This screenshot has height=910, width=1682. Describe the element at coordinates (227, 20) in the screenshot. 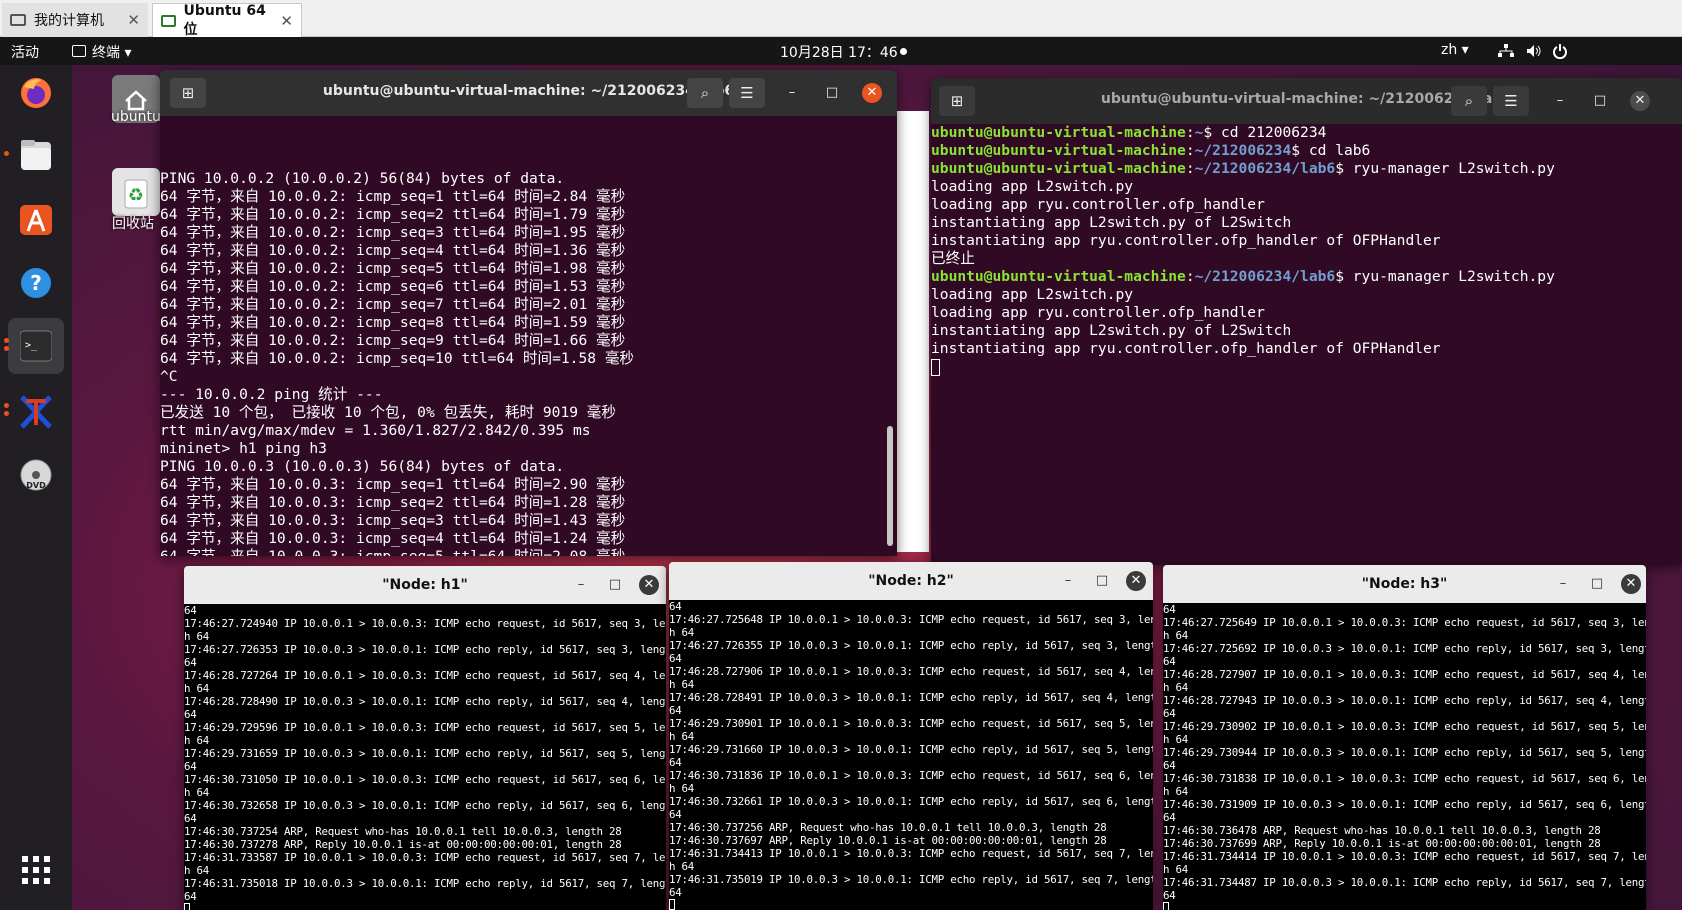

I see `vm-tab-ubuntu: Ubuntu 64 位 ✕` at that location.